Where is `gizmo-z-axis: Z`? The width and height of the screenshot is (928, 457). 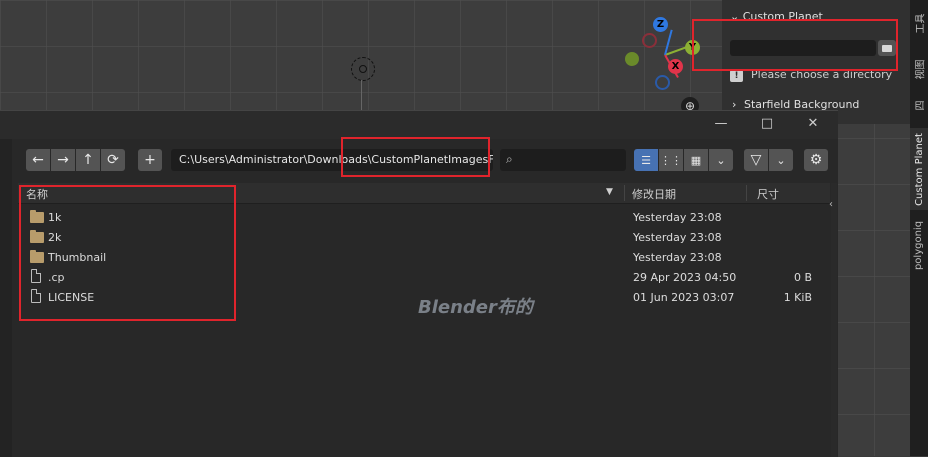
gizmo-z-axis: Z is located at coordinates (660, 24).